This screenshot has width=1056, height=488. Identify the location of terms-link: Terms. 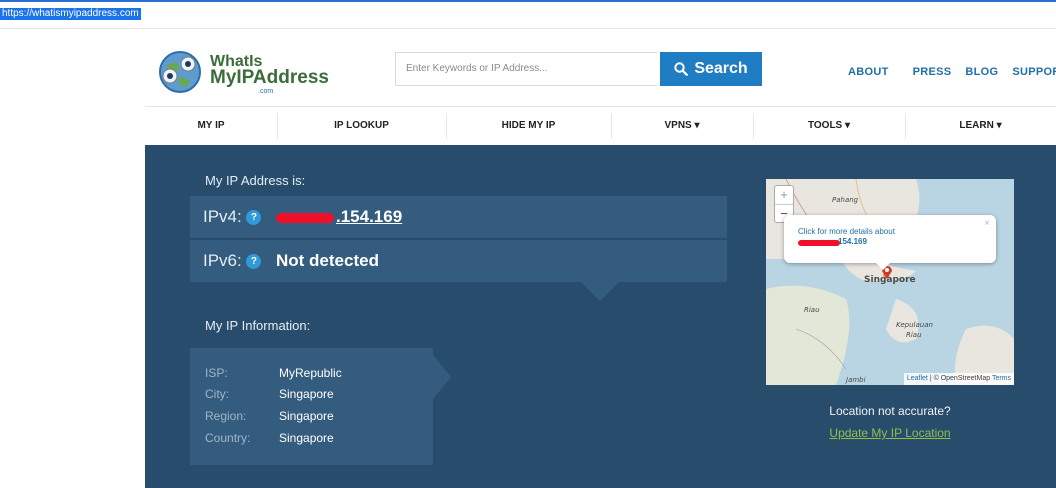
(1001, 378).